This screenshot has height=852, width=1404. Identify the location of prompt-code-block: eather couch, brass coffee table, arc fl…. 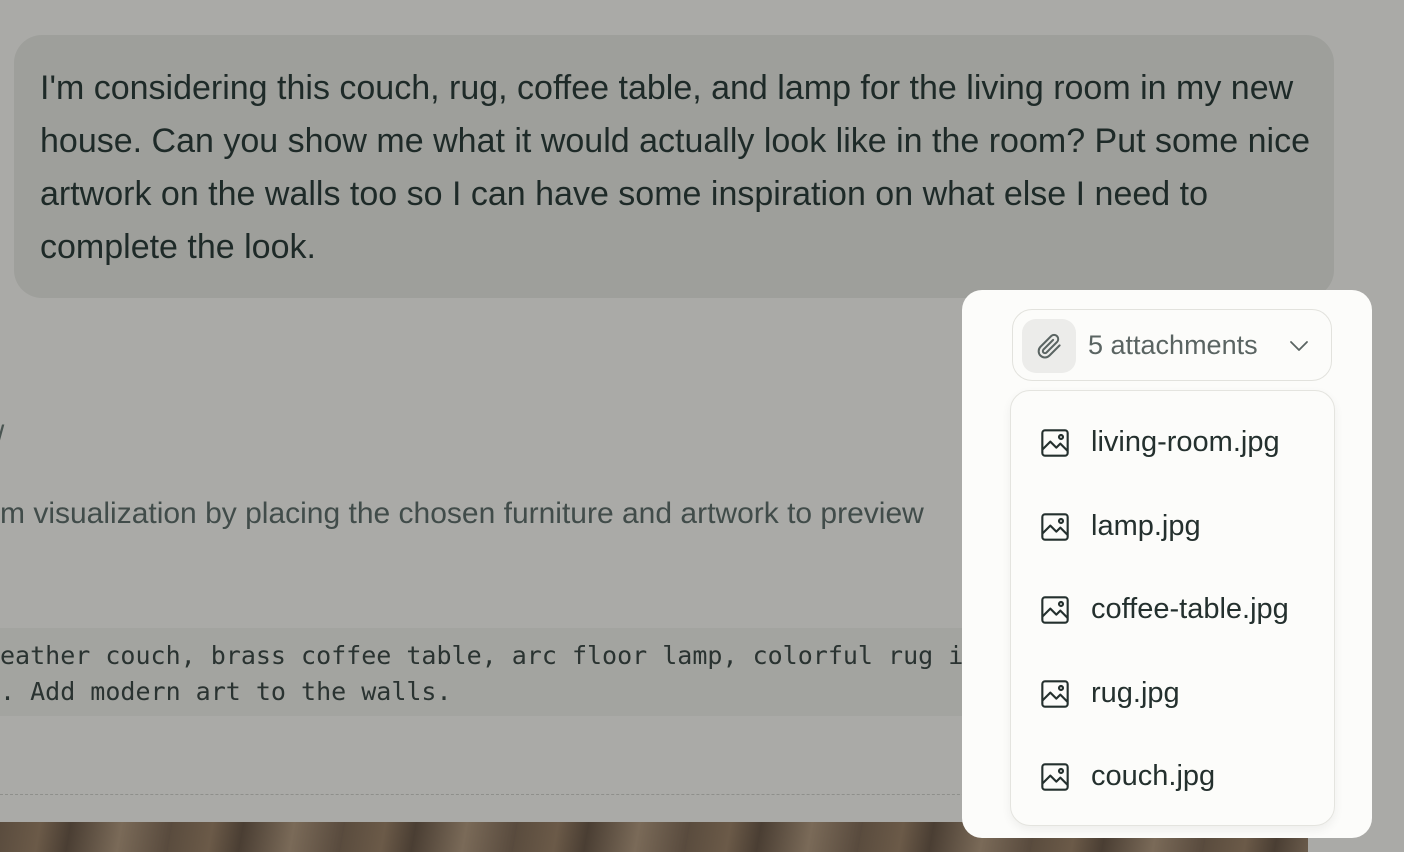
(505, 672).